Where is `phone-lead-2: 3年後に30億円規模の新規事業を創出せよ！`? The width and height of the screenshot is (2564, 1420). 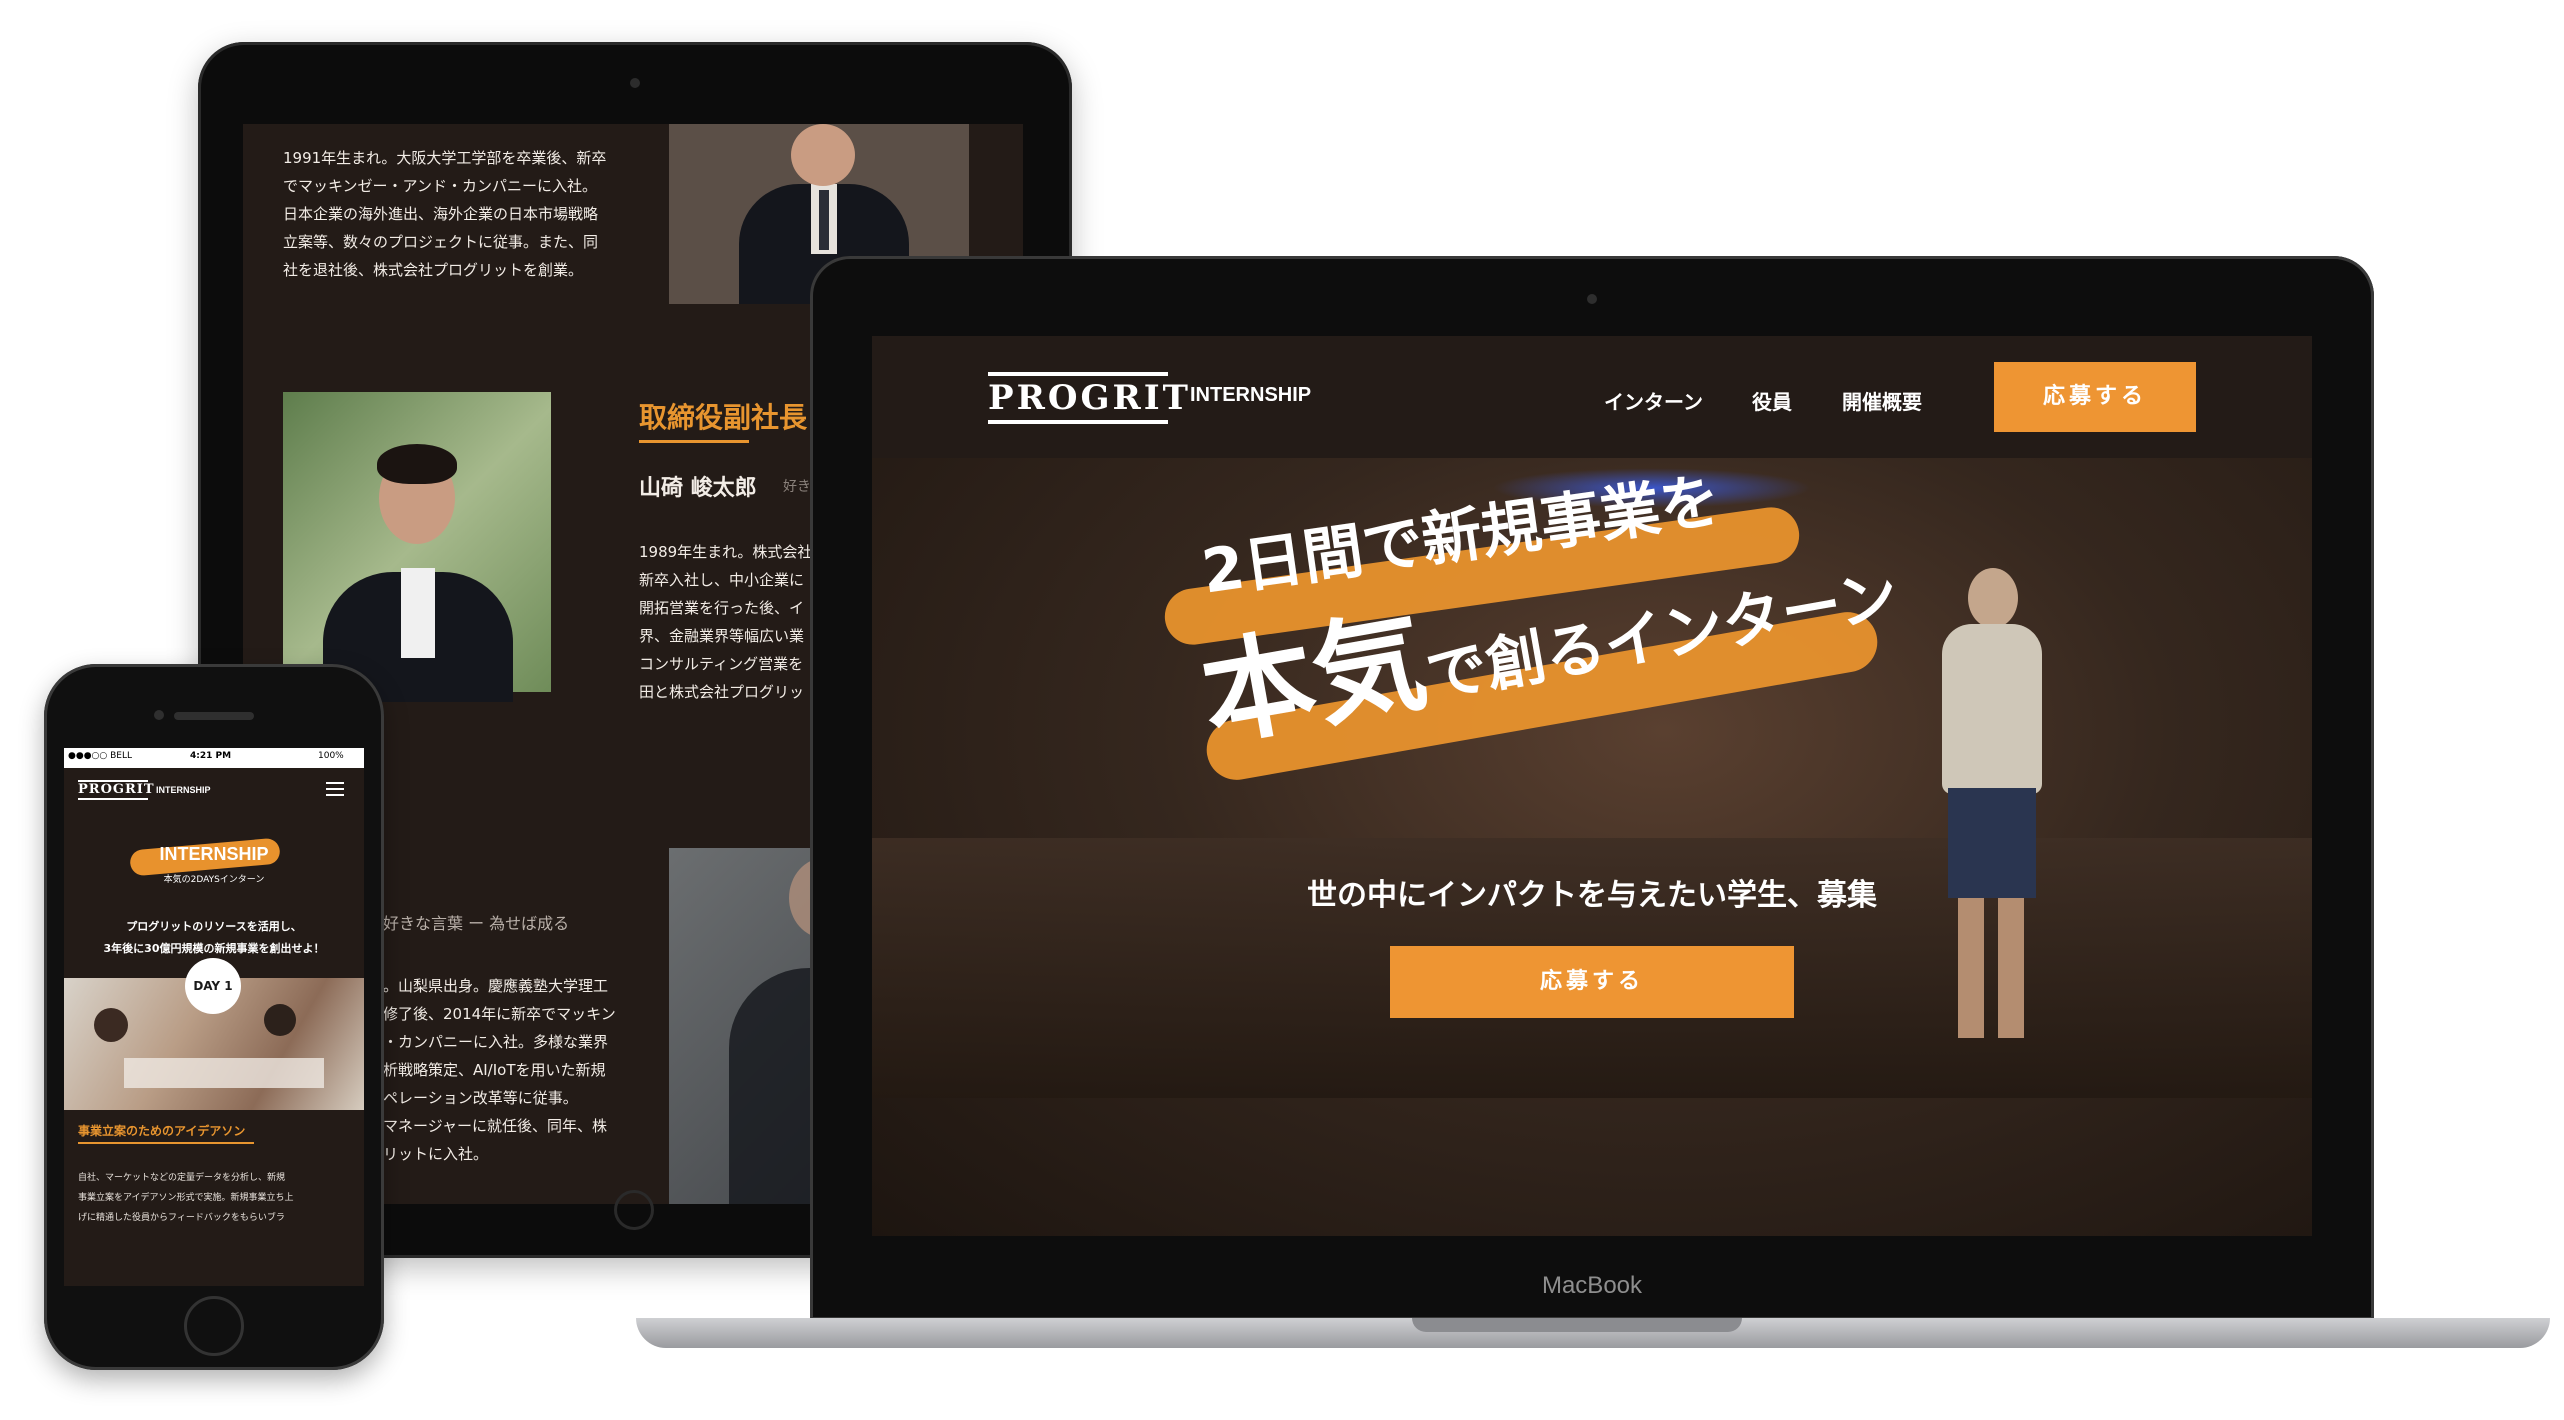 phone-lead-2: 3年後に30億円規模の新規事業を創出せよ！ is located at coordinates (214, 948).